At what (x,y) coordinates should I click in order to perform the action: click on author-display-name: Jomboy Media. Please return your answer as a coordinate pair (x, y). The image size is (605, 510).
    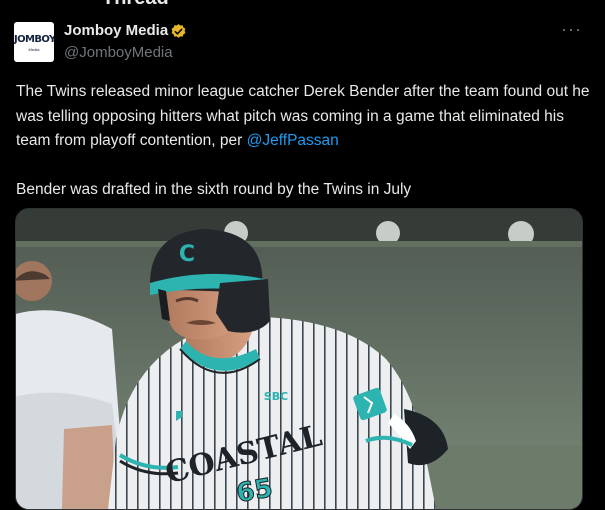
    Looking at the image, I should click on (116, 30).